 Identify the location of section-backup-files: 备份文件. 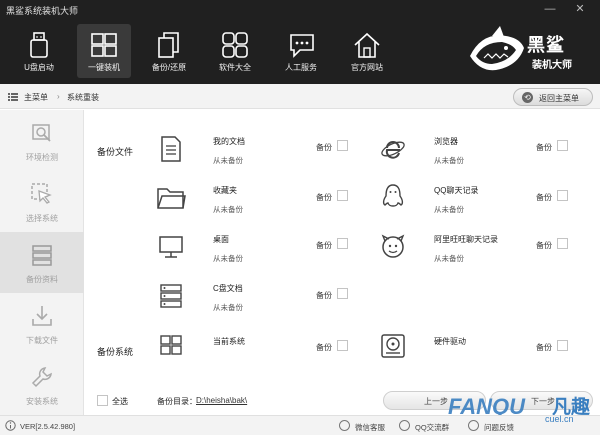
(115, 152).